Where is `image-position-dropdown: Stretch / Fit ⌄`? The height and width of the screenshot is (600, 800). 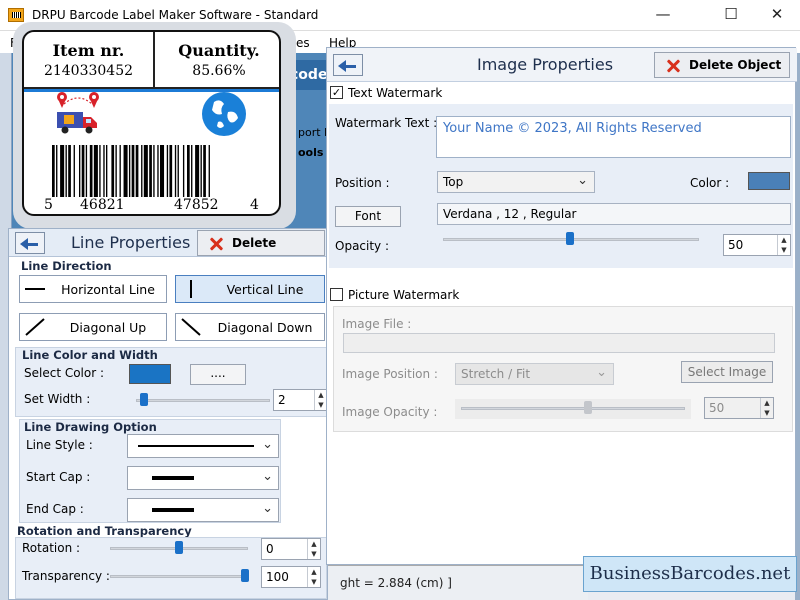 image-position-dropdown: Stretch / Fit ⌄ is located at coordinates (534, 374).